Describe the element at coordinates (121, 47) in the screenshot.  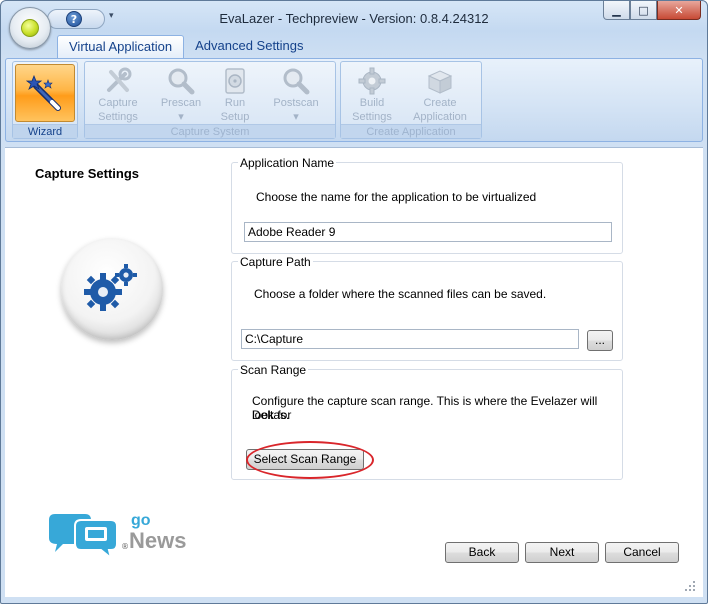
I see `tab-virtual-application: Virtual Application` at that location.